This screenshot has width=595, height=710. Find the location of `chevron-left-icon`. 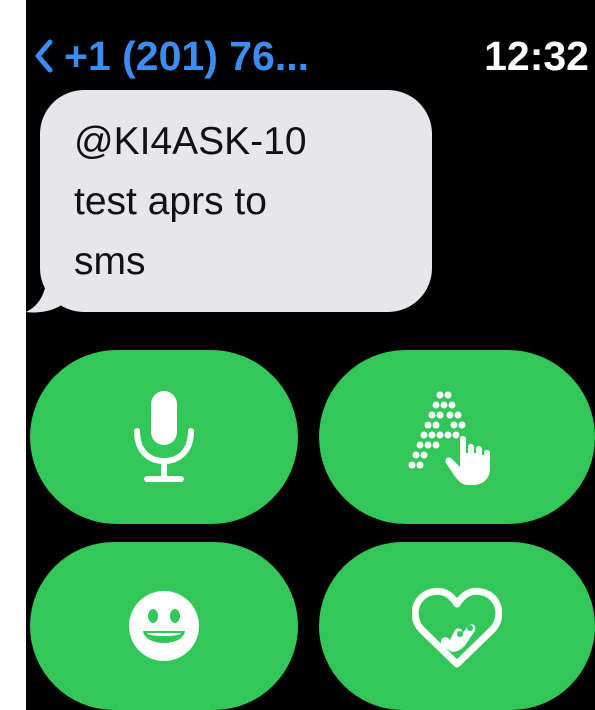

chevron-left-icon is located at coordinates (44, 56).